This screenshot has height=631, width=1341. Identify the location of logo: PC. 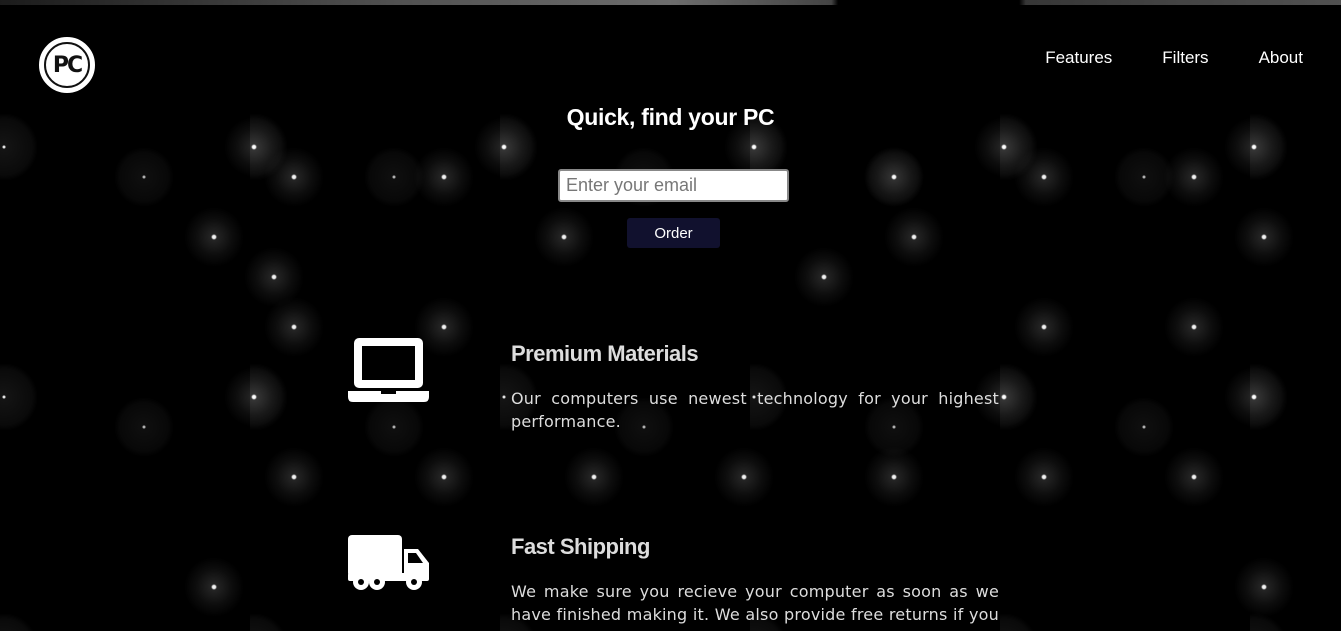
(67, 65).